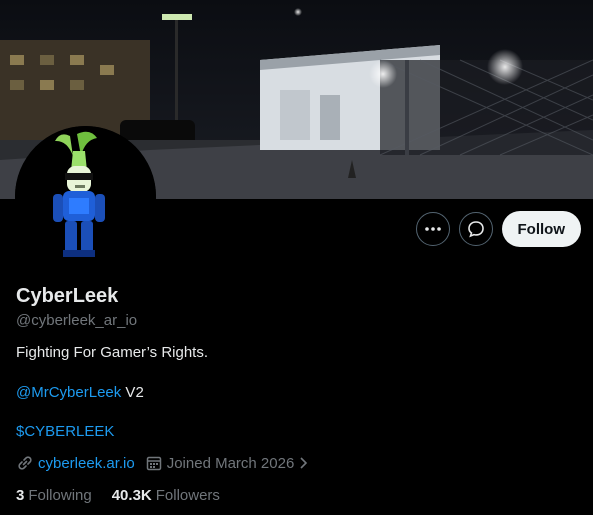 Image resolution: width=593 pixels, height=515 pixels. Describe the element at coordinates (20, 495) in the screenshot. I see `following-count: 3` at that location.